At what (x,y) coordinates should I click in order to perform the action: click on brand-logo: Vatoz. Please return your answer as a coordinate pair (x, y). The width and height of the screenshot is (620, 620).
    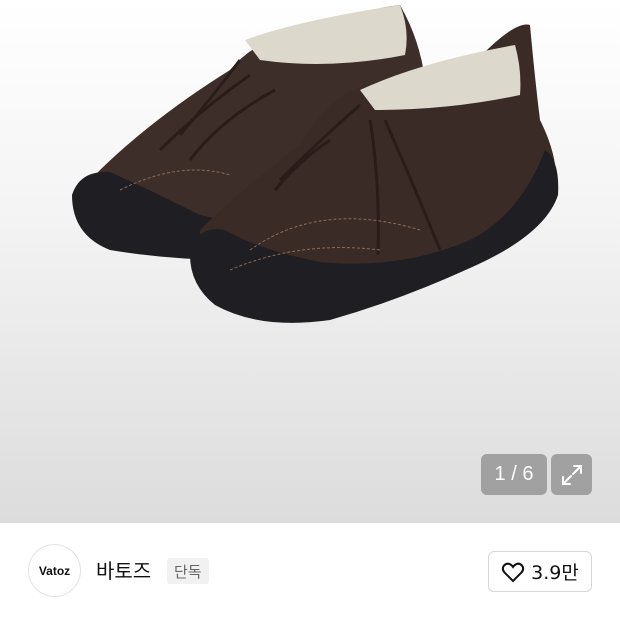
    Looking at the image, I should click on (54, 570).